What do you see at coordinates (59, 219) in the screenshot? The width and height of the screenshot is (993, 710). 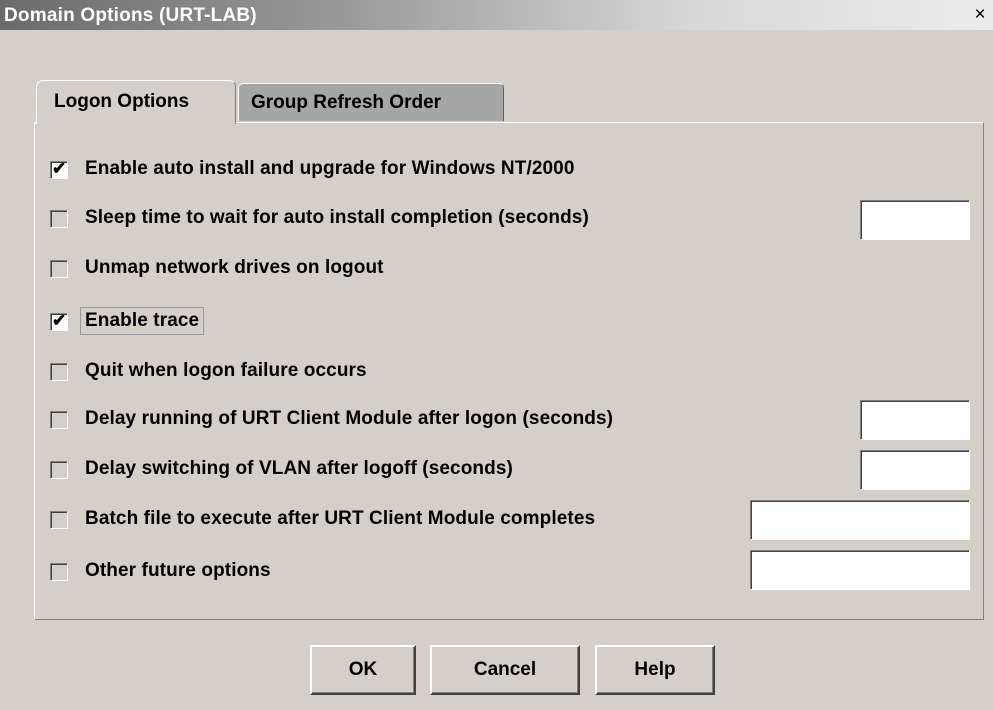 I see `sleep-time-checkbox` at bounding box center [59, 219].